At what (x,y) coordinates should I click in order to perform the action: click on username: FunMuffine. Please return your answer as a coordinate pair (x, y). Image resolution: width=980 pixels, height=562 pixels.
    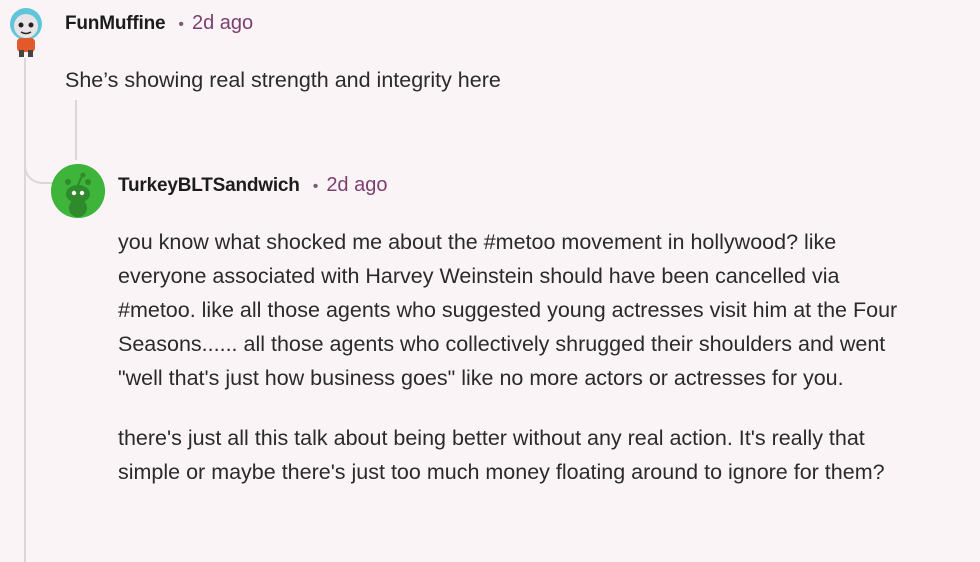
    Looking at the image, I should click on (115, 24).